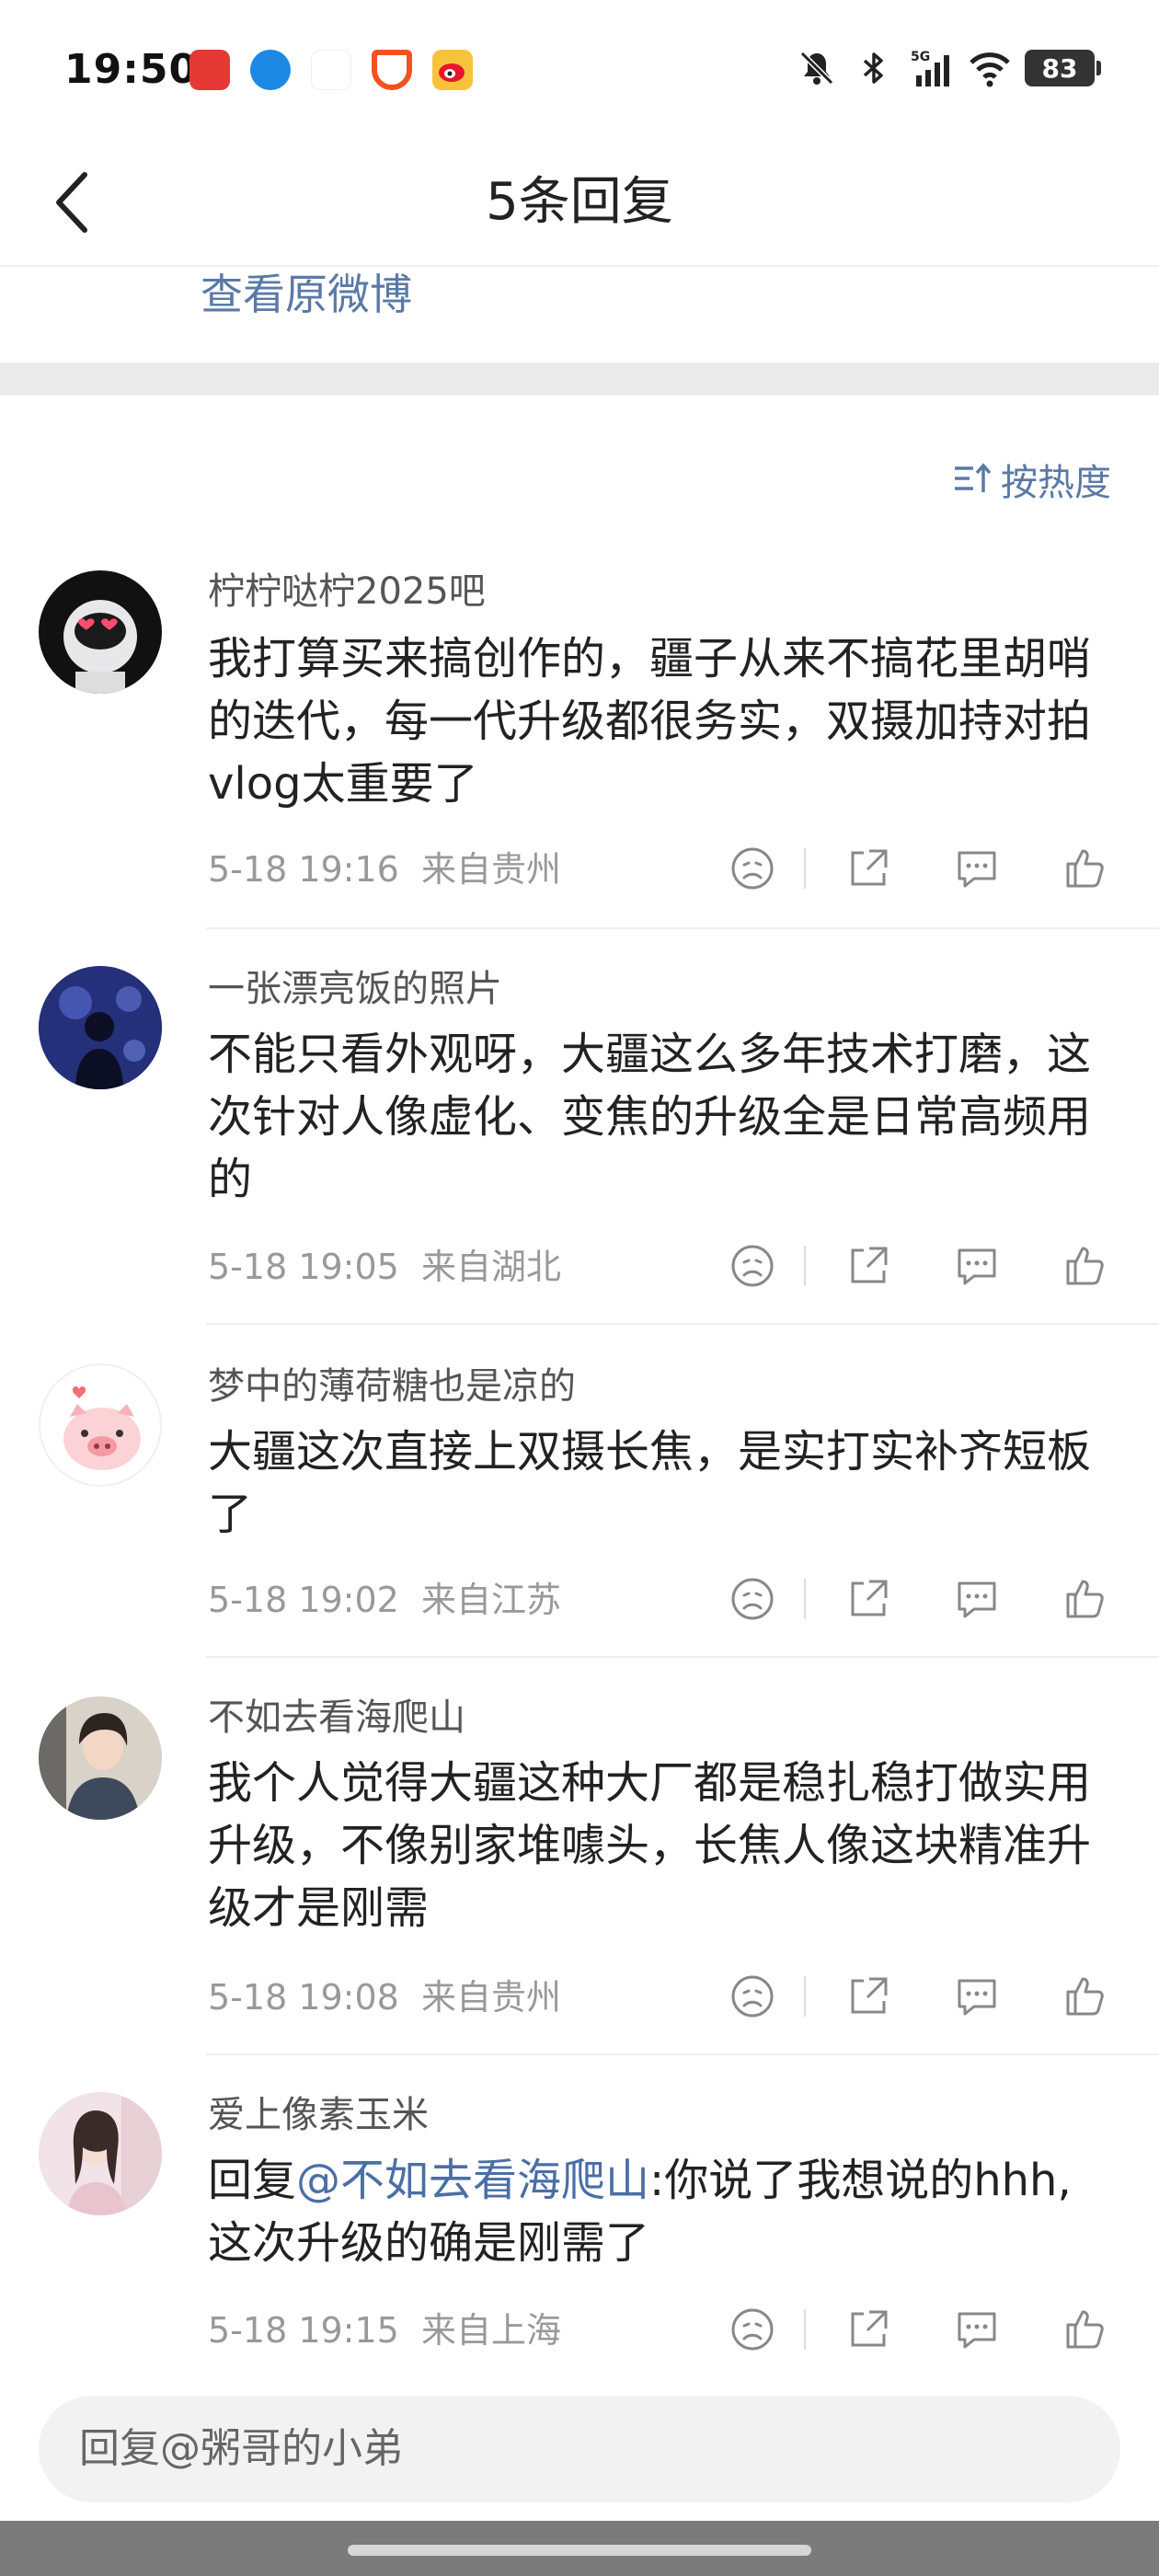 The image size is (1159, 2576). What do you see at coordinates (336, 1718) in the screenshot?
I see `comment-username: 不如去看海爬山` at bounding box center [336, 1718].